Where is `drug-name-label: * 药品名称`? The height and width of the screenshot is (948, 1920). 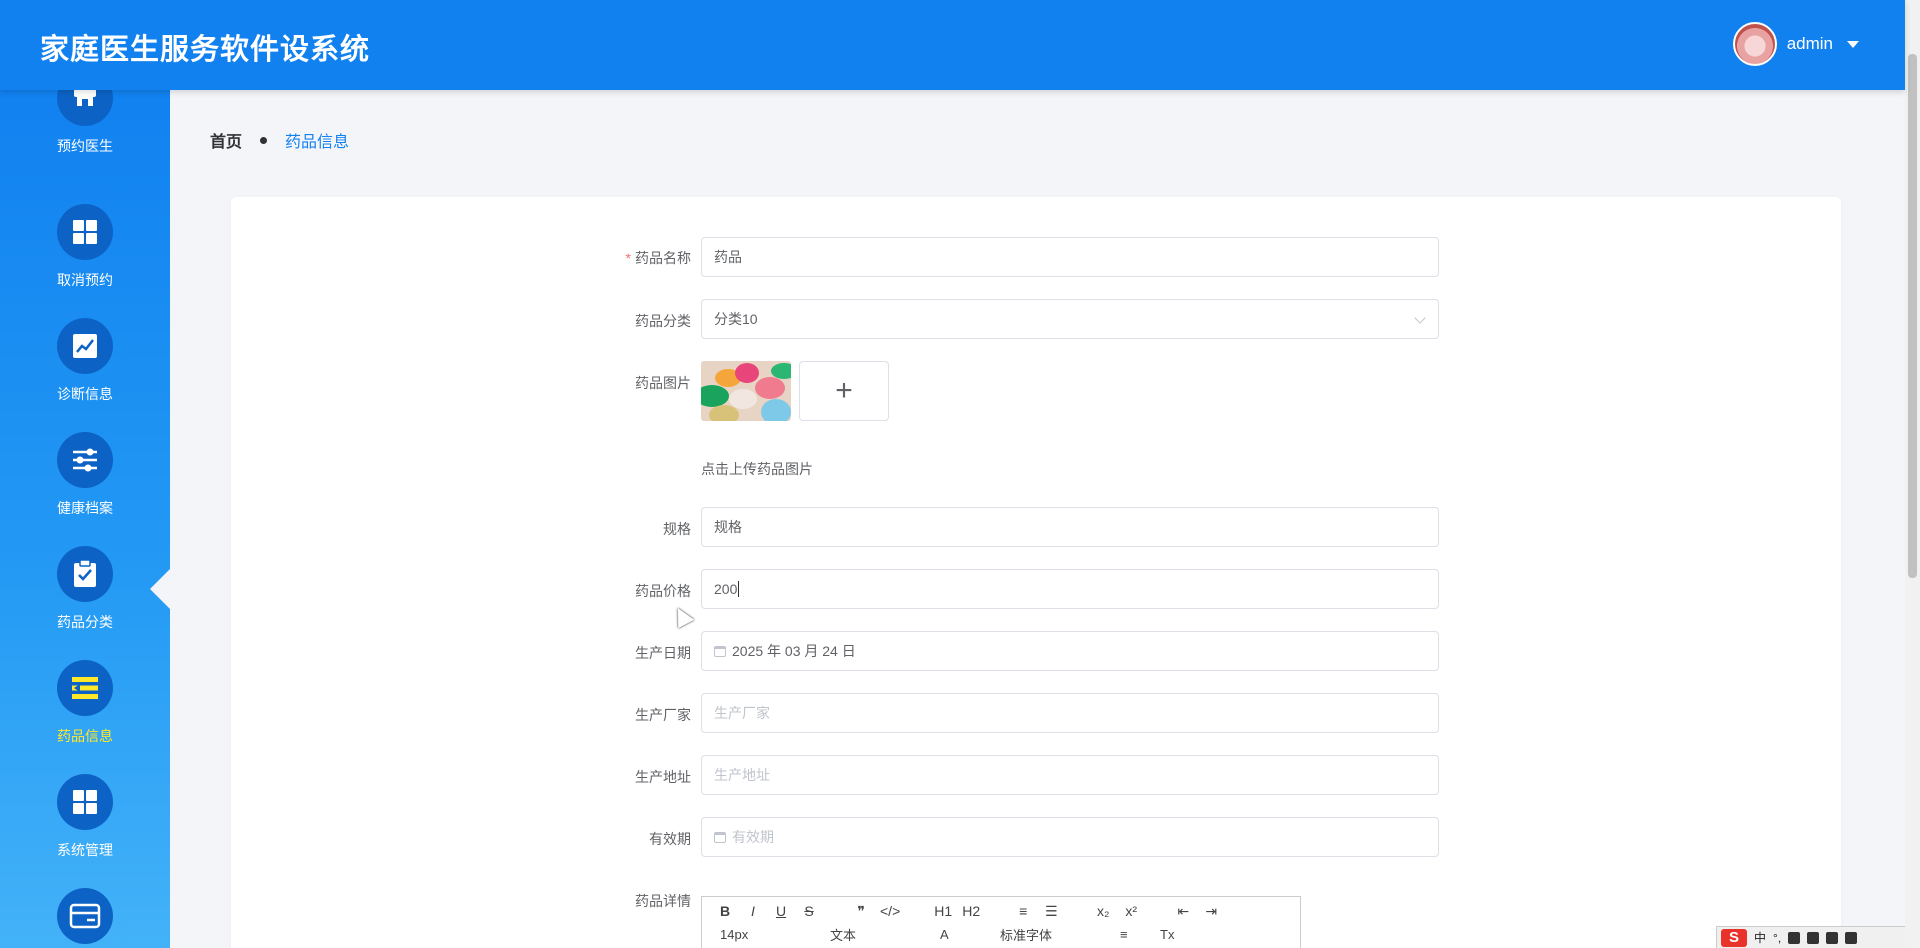 drug-name-label: * 药品名称 is located at coordinates (658, 258).